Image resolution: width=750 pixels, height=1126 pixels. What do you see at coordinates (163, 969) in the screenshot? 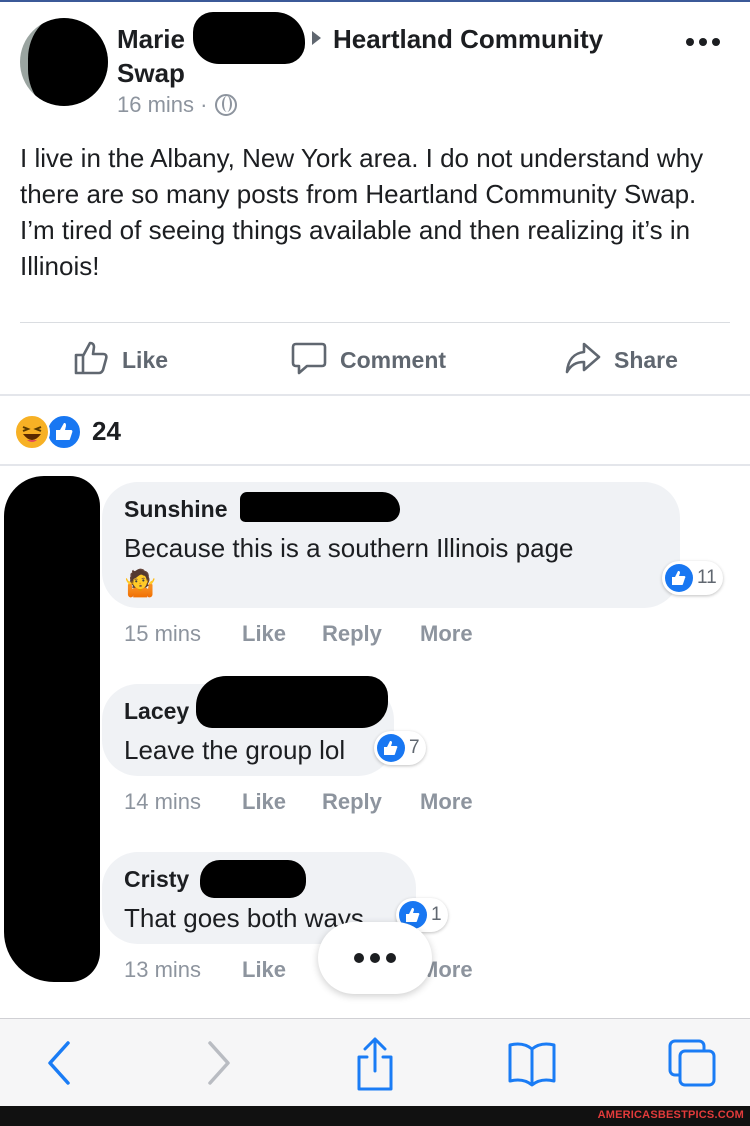
I see `comment-time: 13 mins` at bounding box center [163, 969].